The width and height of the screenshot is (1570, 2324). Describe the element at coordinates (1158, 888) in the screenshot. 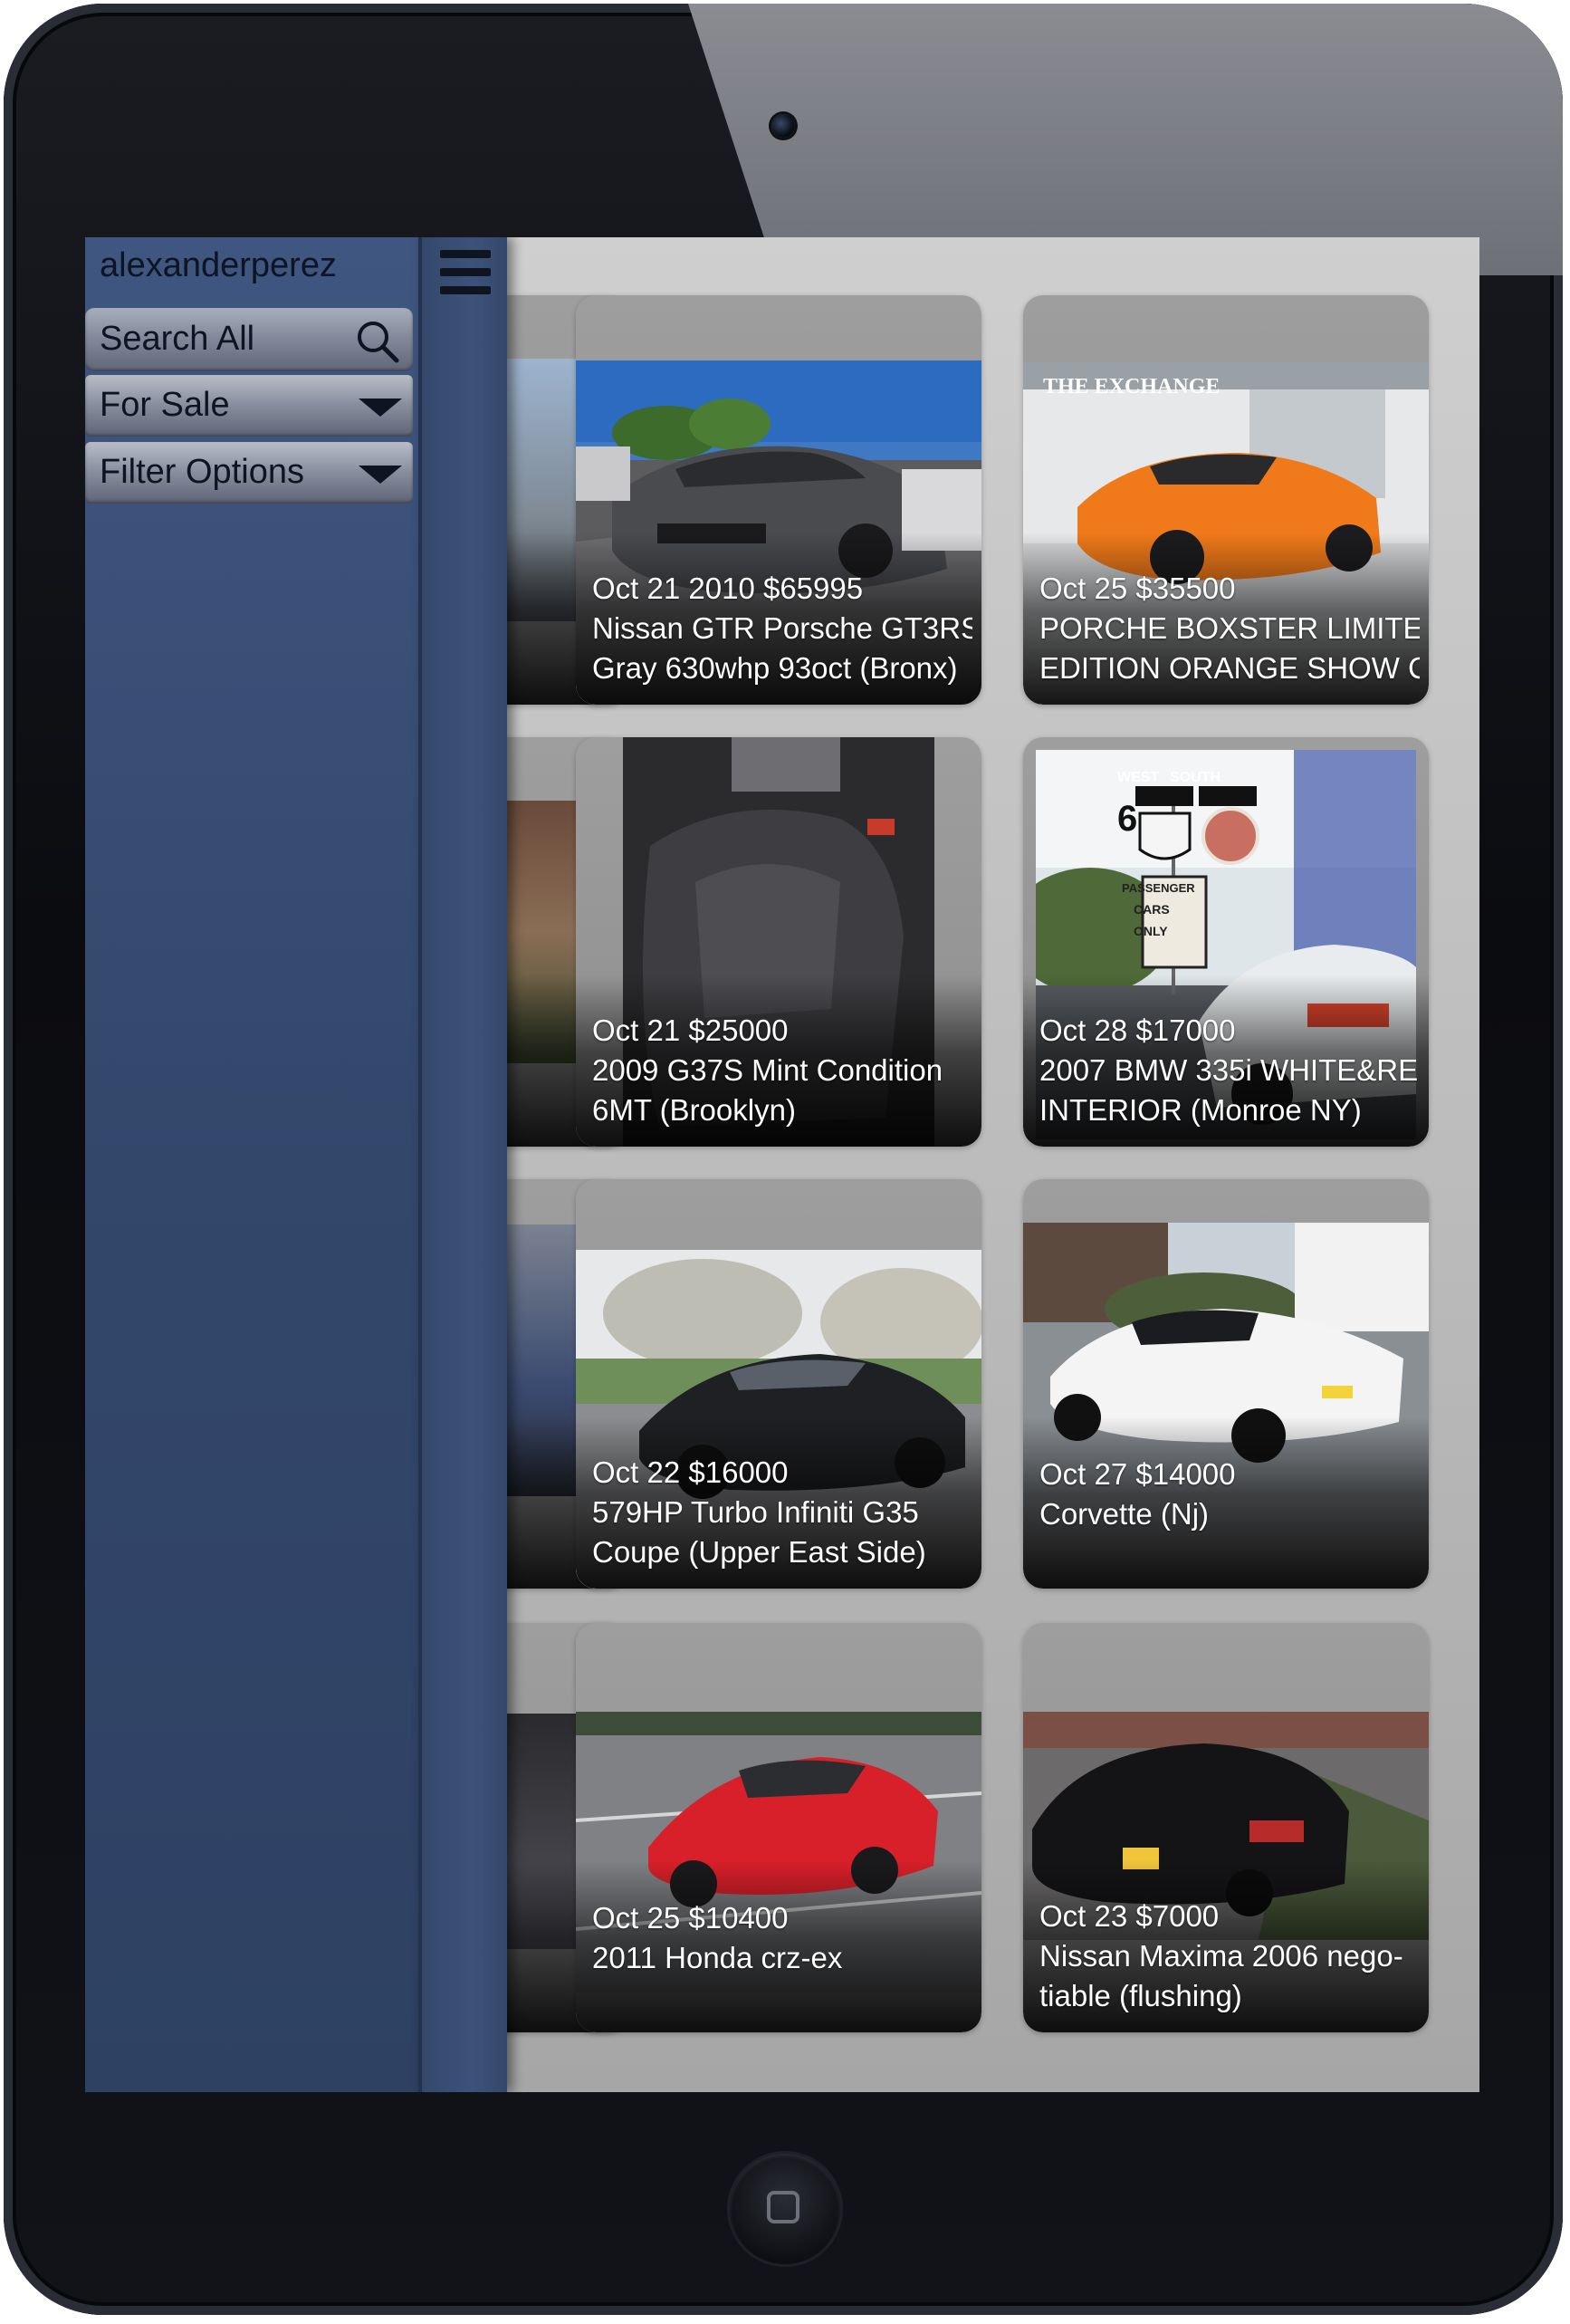

I see `road-sign-text: PASSENGER` at that location.